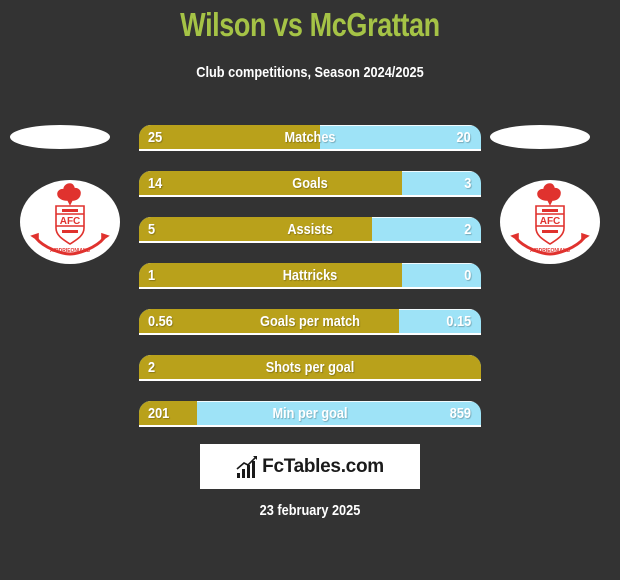  Describe the element at coordinates (467, 275) in the screenshot. I see `right-value: 0` at that location.